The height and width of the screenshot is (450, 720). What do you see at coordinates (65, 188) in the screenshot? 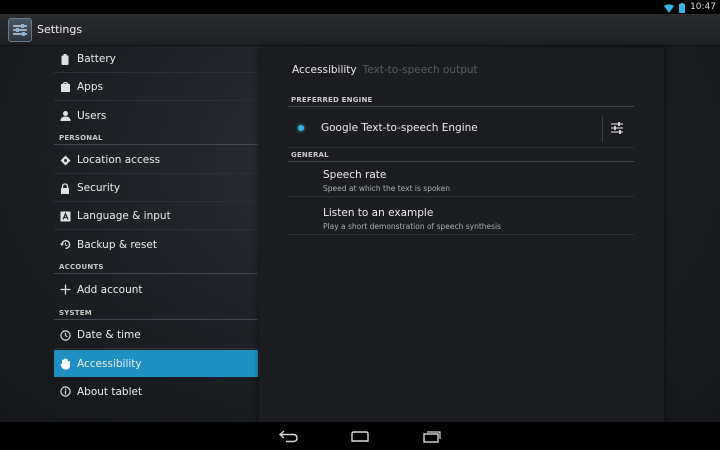
I see `lock-icon` at bounding box center [65, 188].